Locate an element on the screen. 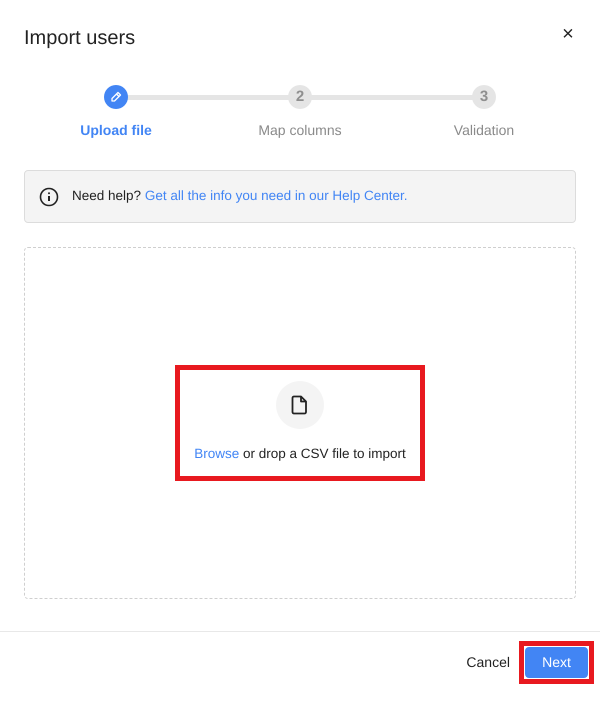  step-label: Map columns is located at coordinates (300, 130).